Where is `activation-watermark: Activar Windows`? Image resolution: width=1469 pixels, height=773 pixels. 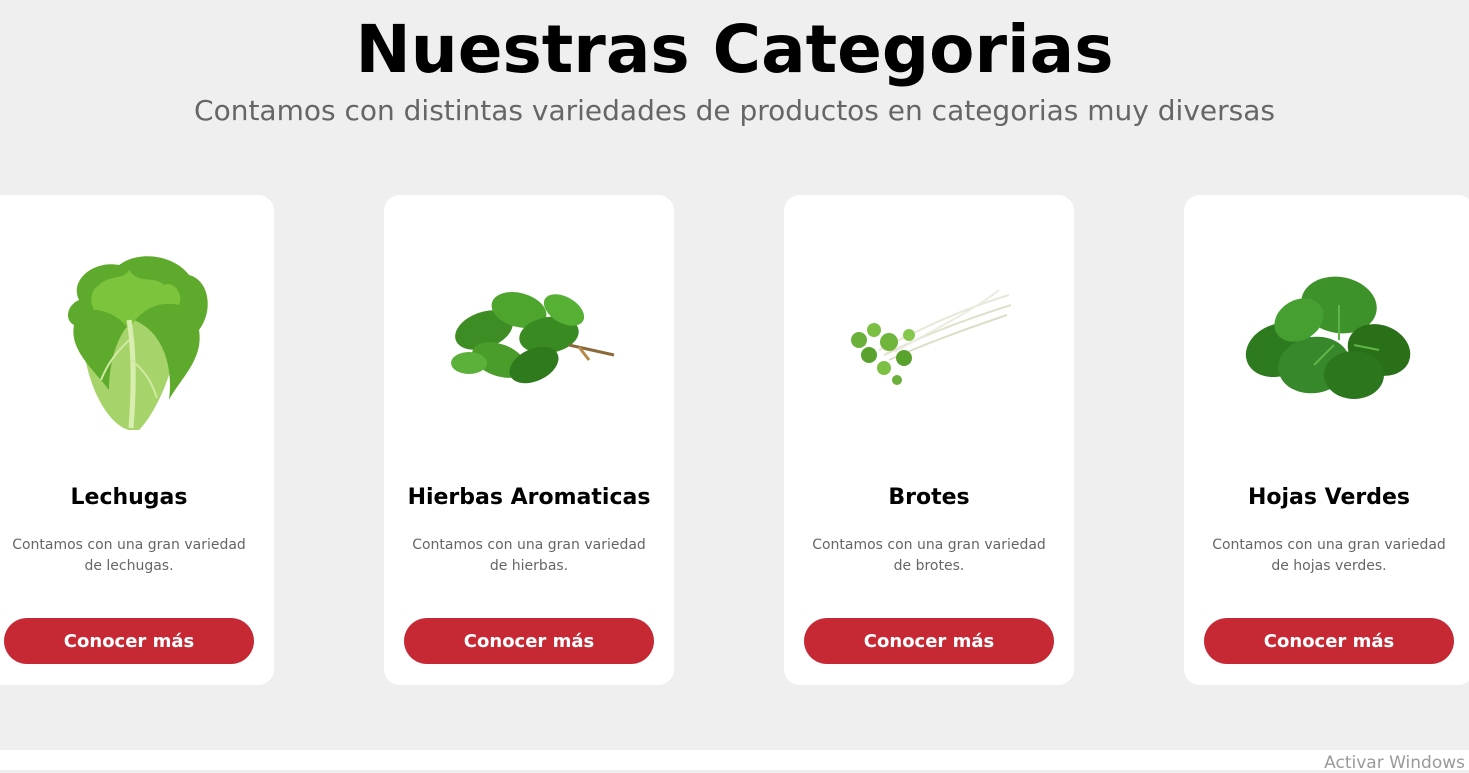
activation-watermark: Activar Windows is located at coordinates (1394, 763).